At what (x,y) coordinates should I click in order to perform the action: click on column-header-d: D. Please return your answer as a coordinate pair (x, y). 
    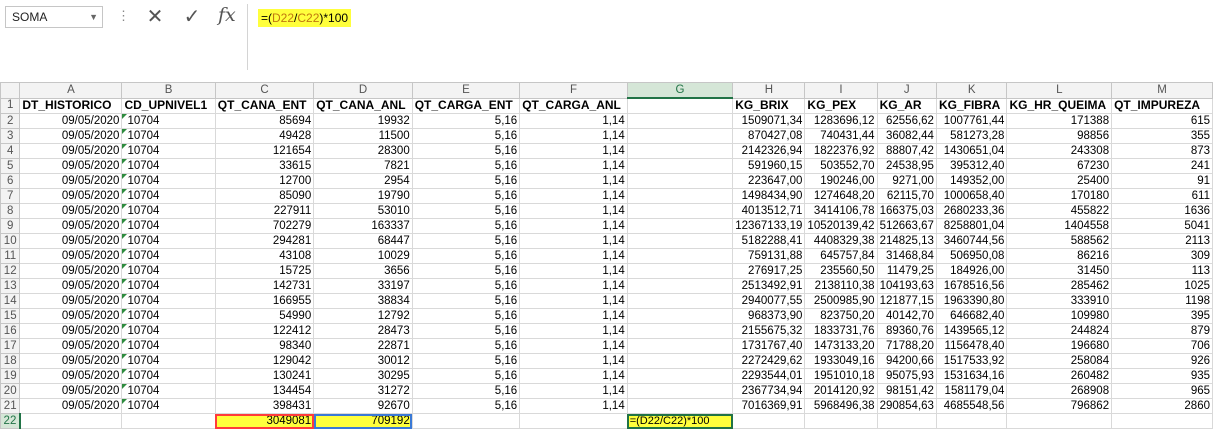
    Looking at the image, I should click on (363, 90).